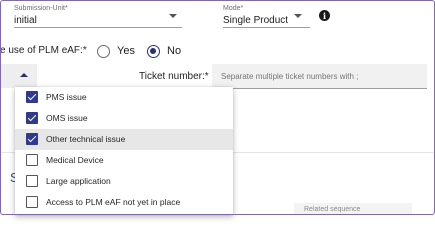  What do you see at coordinates (256, 20) in the screenshot?
I see `mode-value: Single Product` at bounding box center [256, 20].